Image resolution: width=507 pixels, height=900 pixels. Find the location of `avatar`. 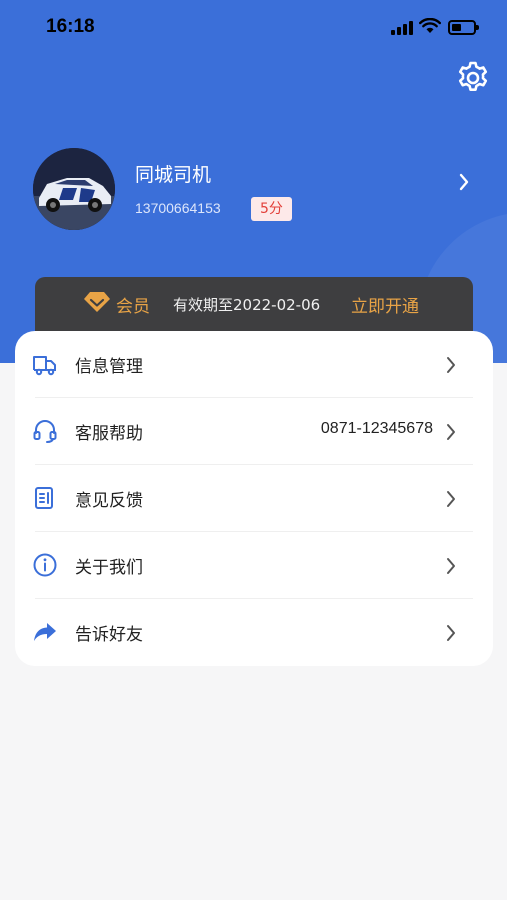

avatar is located at coordinates (74, 189).